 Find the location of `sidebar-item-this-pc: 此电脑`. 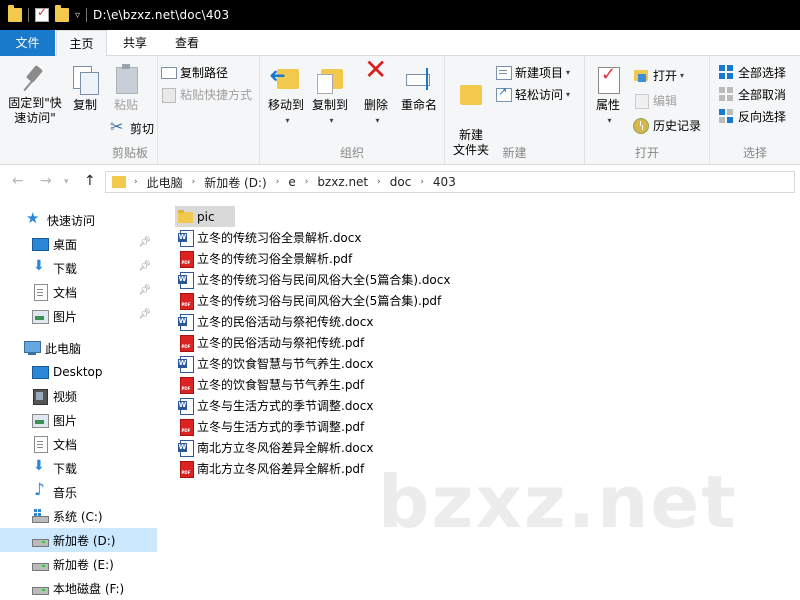

sidebar-item-this-pc: 此电脑 is located at coordinates (78, 348).